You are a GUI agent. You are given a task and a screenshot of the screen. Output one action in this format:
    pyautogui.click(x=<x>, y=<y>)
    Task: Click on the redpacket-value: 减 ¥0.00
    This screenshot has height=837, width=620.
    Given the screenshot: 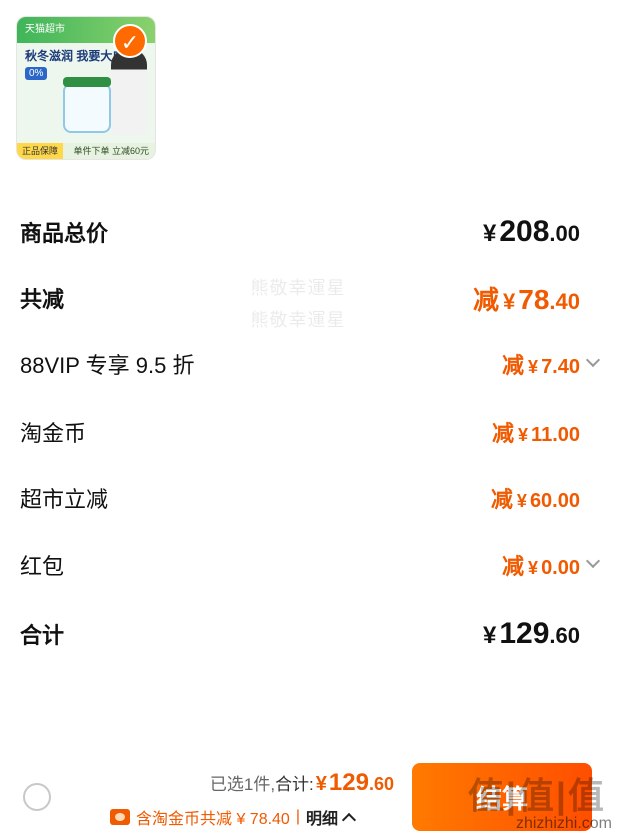 What is the action you would take?
    pyautogui.click(x=541, y=566)
    